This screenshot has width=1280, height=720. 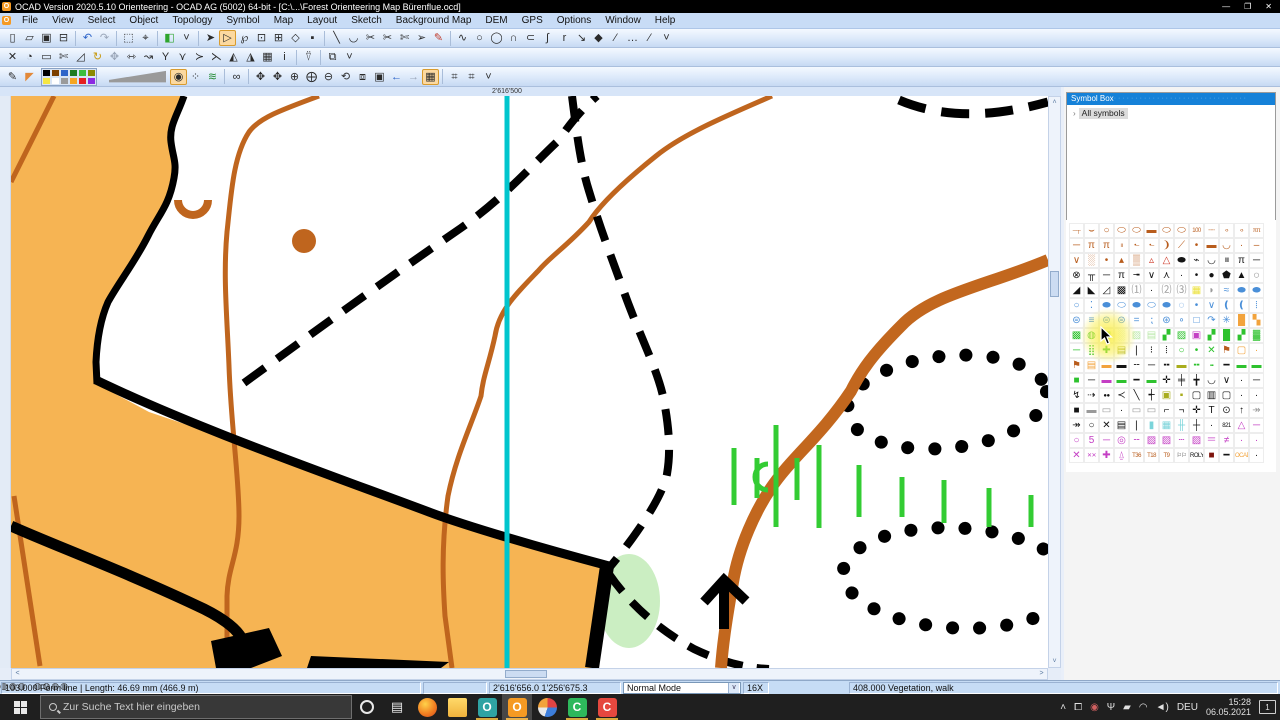 I want to click on symbol-cell-r2c12: ·, so click(x=1241, y=245).